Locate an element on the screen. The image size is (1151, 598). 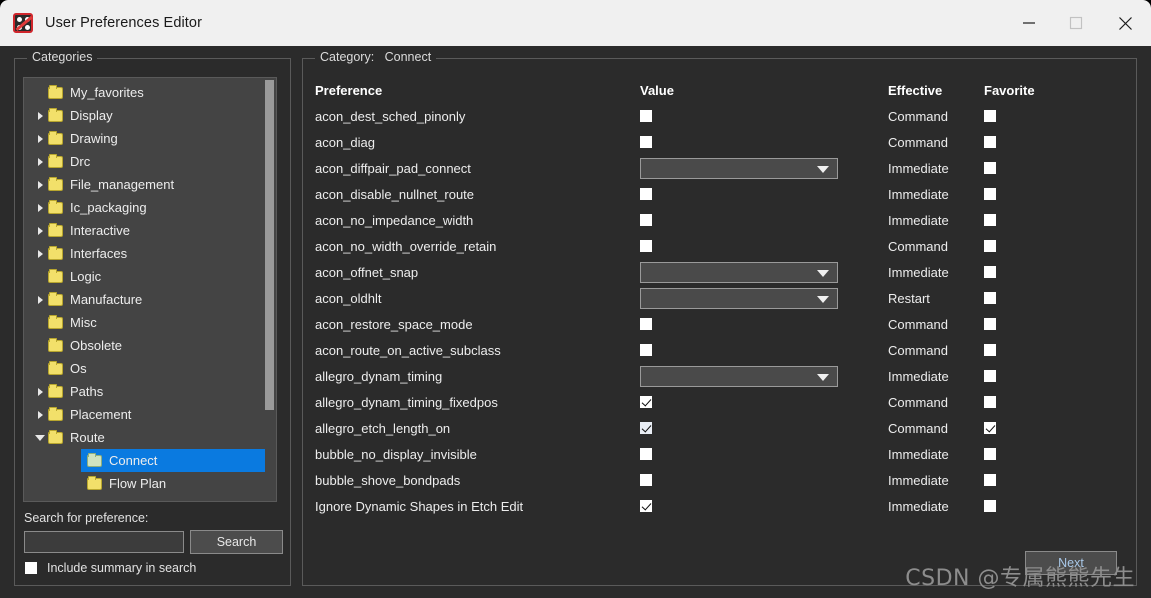
sidebar-item-file-management: File_management is located at coordinates (146, 184).